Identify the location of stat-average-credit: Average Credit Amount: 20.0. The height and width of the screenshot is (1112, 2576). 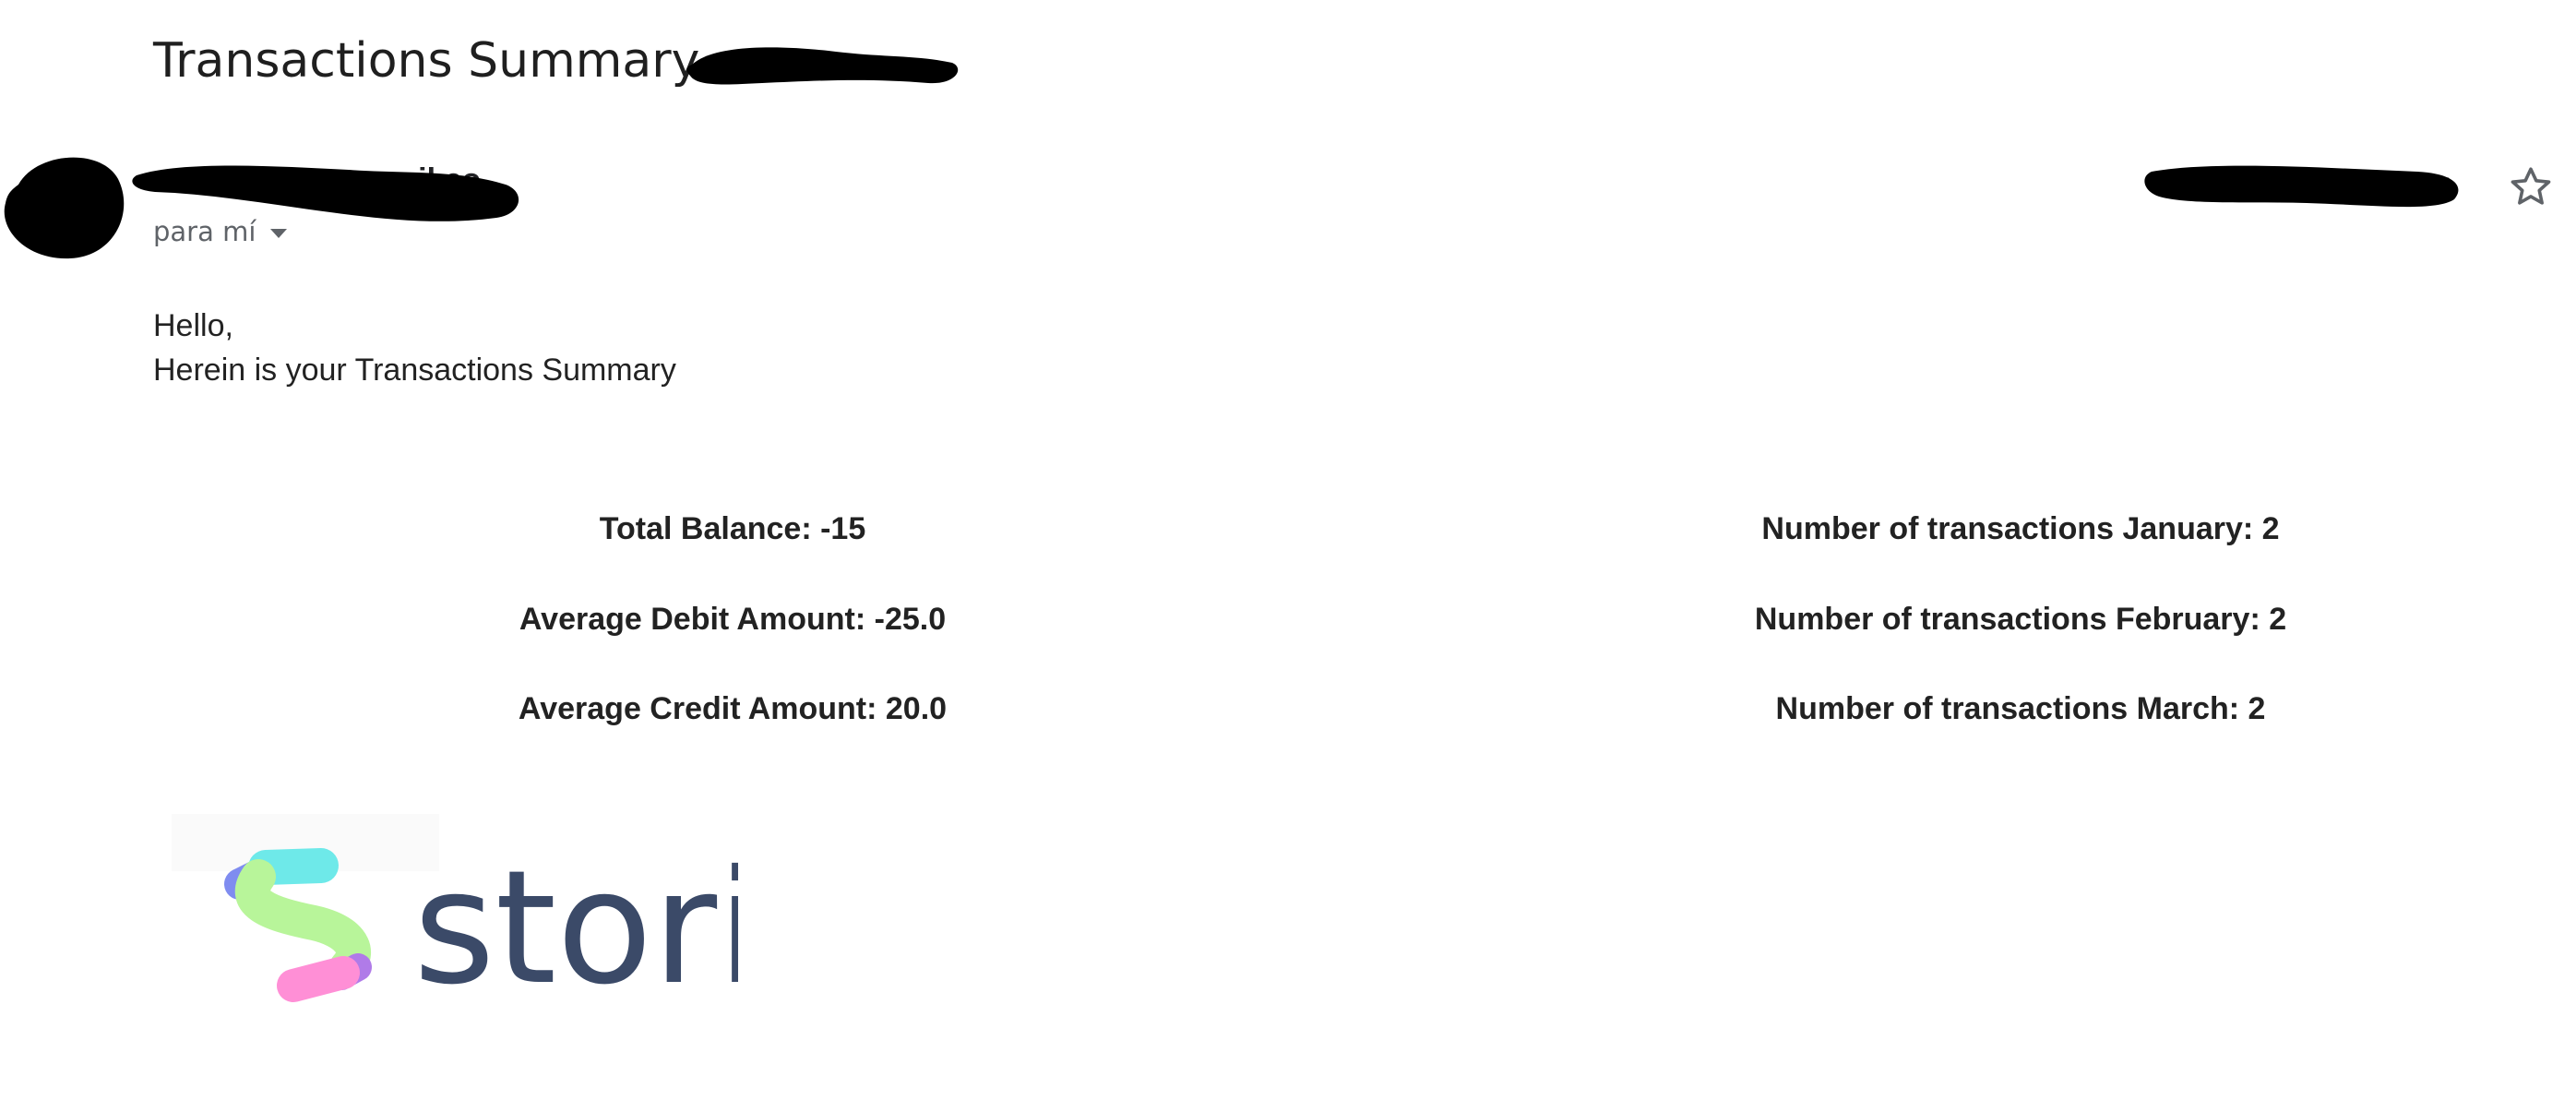
(733, 709).